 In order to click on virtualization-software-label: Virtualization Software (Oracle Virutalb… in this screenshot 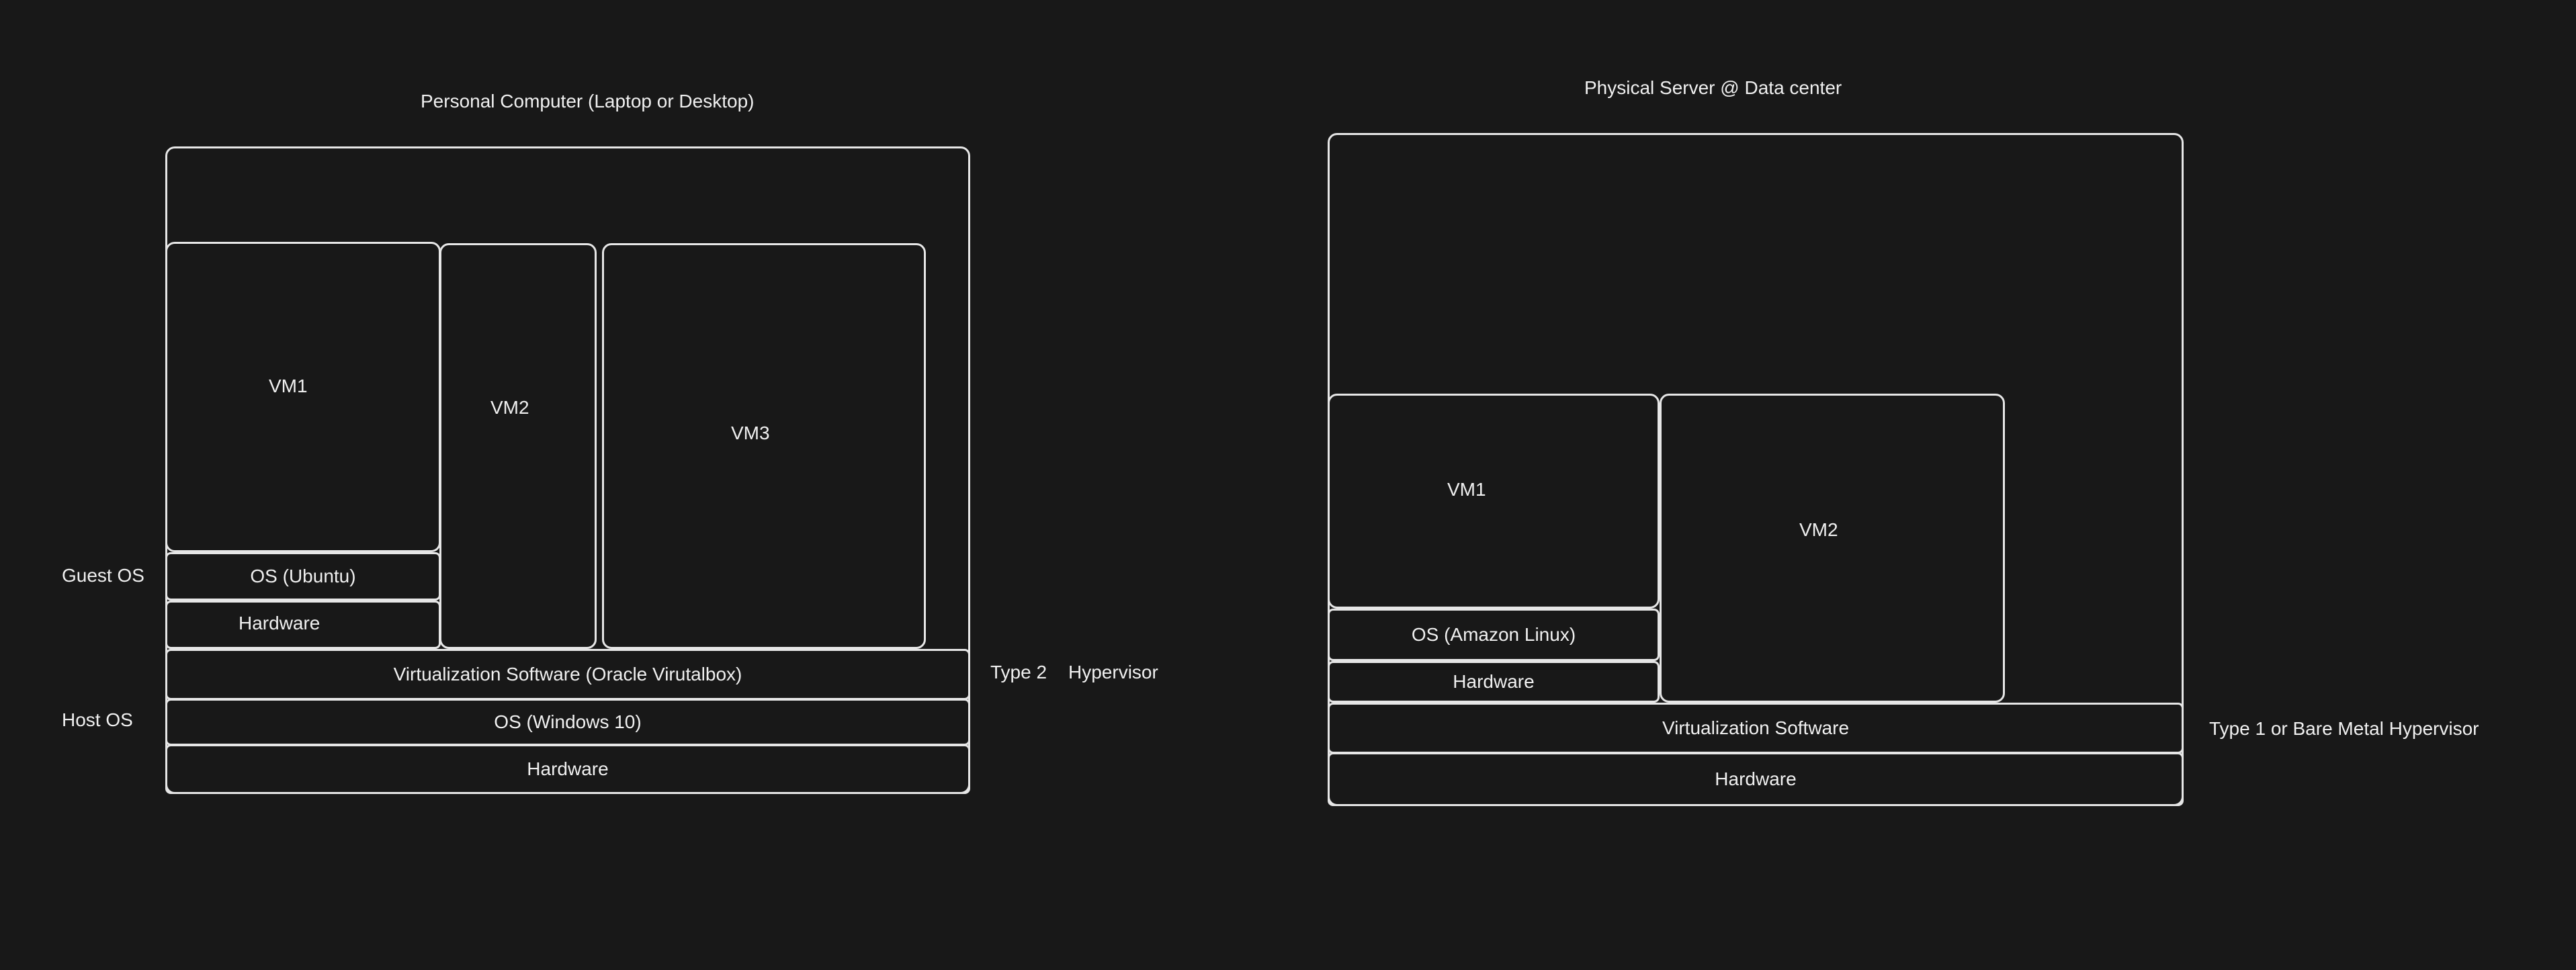, I will do `click(567, 674)`.